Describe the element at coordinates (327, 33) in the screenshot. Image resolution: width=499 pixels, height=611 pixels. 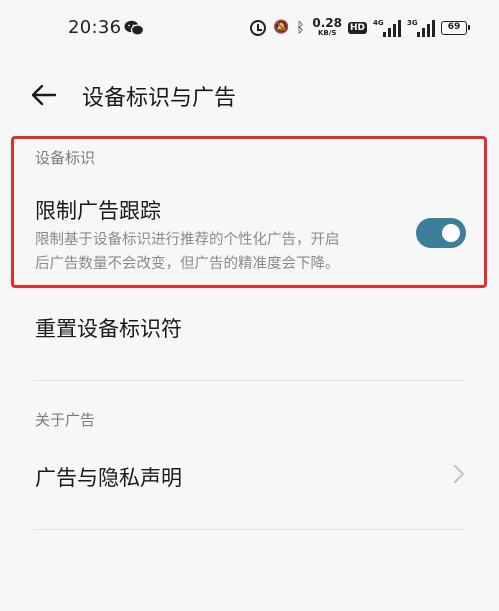
I see `speed-unit: KB/S` at that location.